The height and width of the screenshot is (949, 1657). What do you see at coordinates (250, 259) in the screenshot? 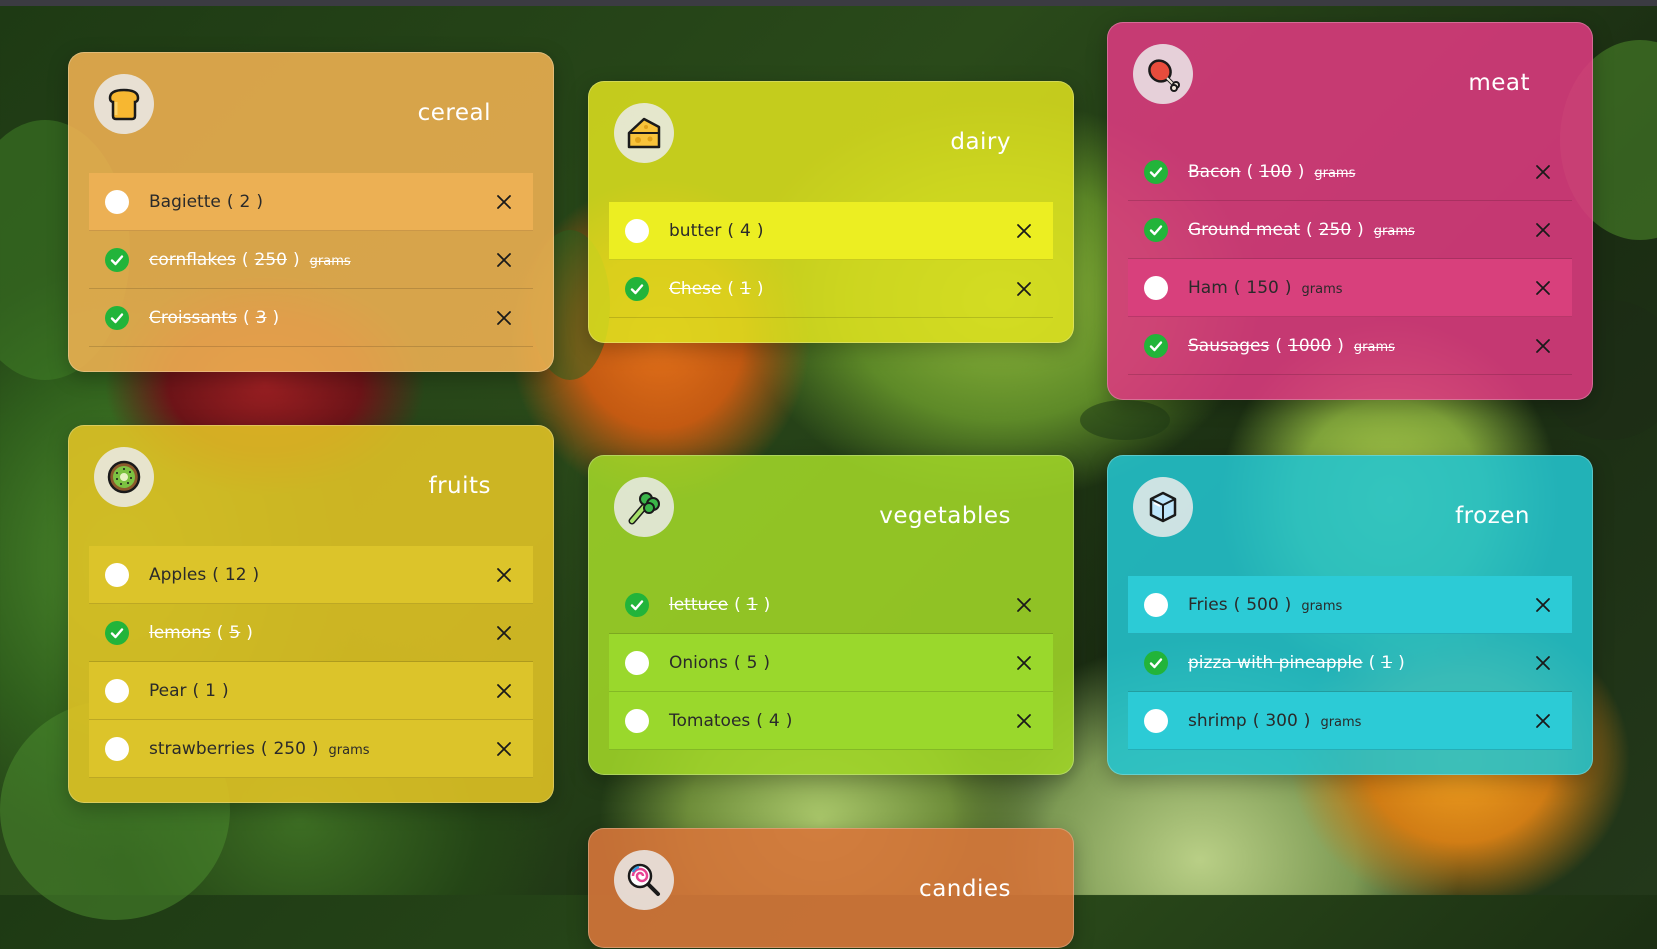
I see `item-text: cornflakes(250) grams` at bounding box center [250, 259].